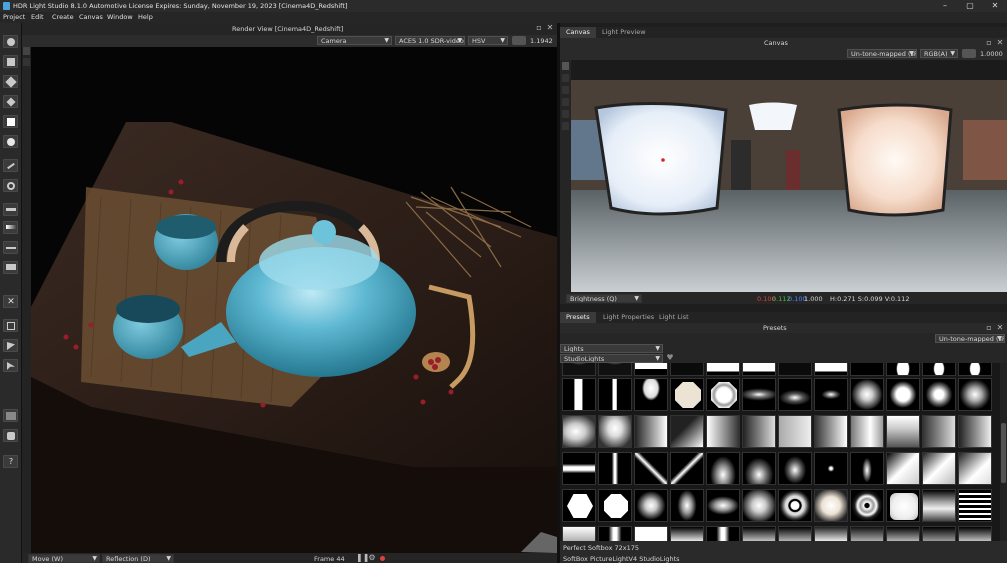  What do you see at coordinates (773, 116) in the screenshot?
I see `strip-light-top` at bounding box center [773, 116].